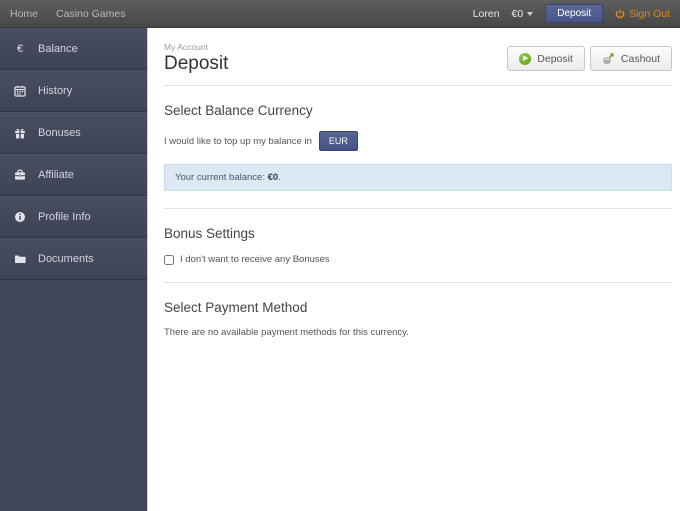 This screenshot has width=680, height=511. I want to click on sidebar-item-affiliate: Affiliate, so click(73, 175).